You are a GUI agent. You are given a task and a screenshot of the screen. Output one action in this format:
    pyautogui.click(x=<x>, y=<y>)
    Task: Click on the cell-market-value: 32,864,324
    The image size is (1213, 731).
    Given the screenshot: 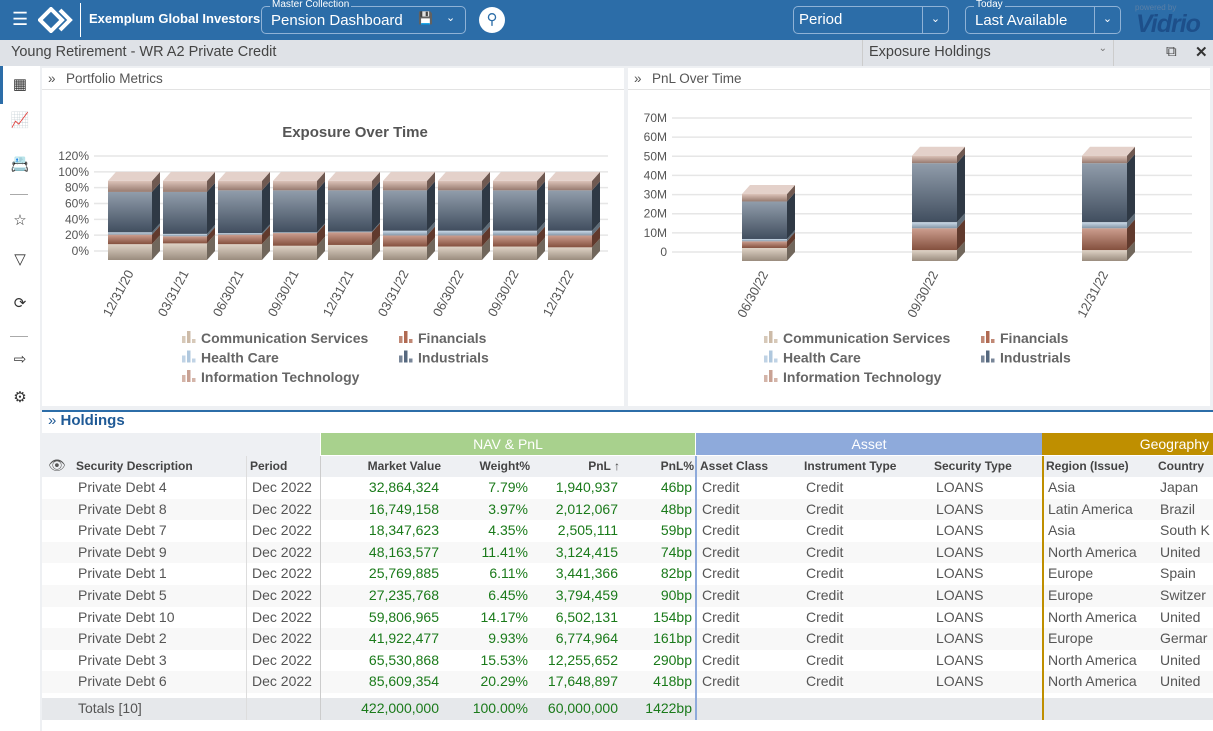 What is the action you would take?
    pyautogui.click(x=403, y=487)
    